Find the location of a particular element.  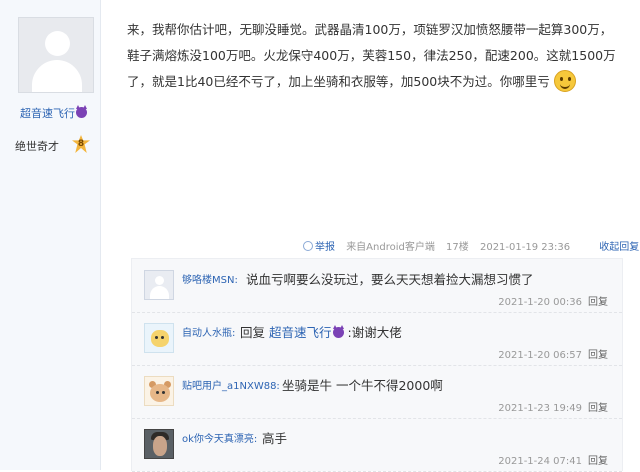

reply-time: 2021-1-23 19:49 is located at coordinates (540, 408).